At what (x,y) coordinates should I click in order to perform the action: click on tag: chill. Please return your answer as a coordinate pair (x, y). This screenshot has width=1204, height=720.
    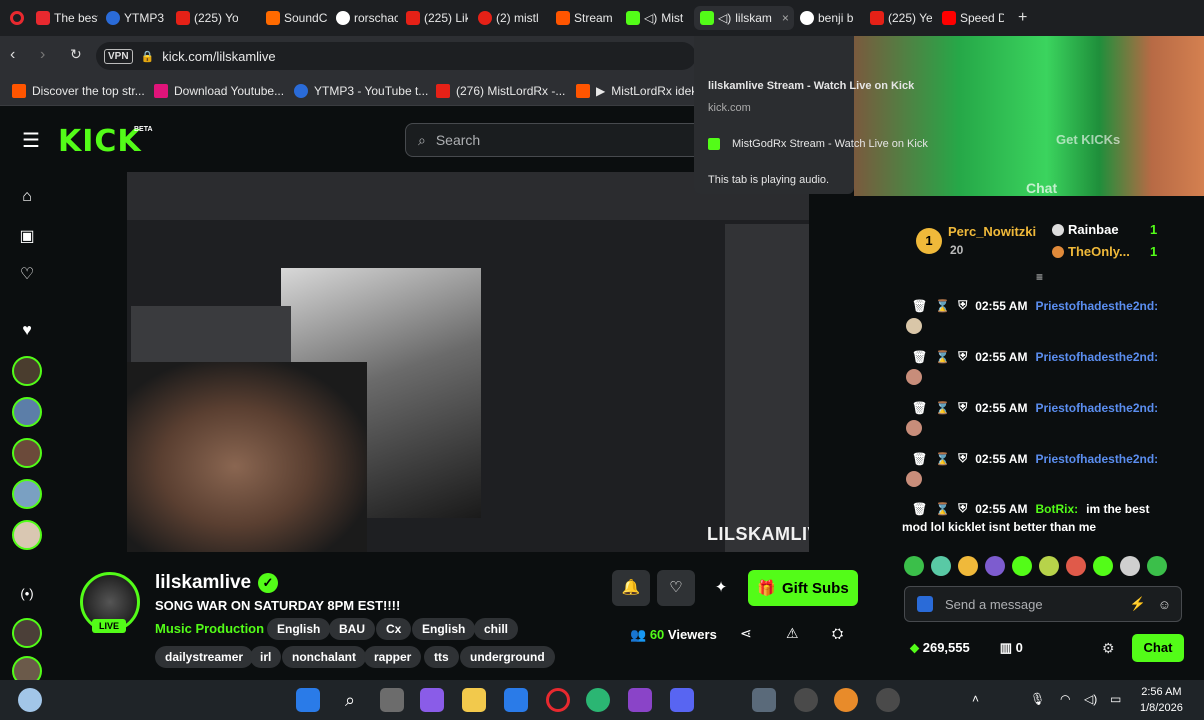
    Looking at the image, I should click on (496, 629).